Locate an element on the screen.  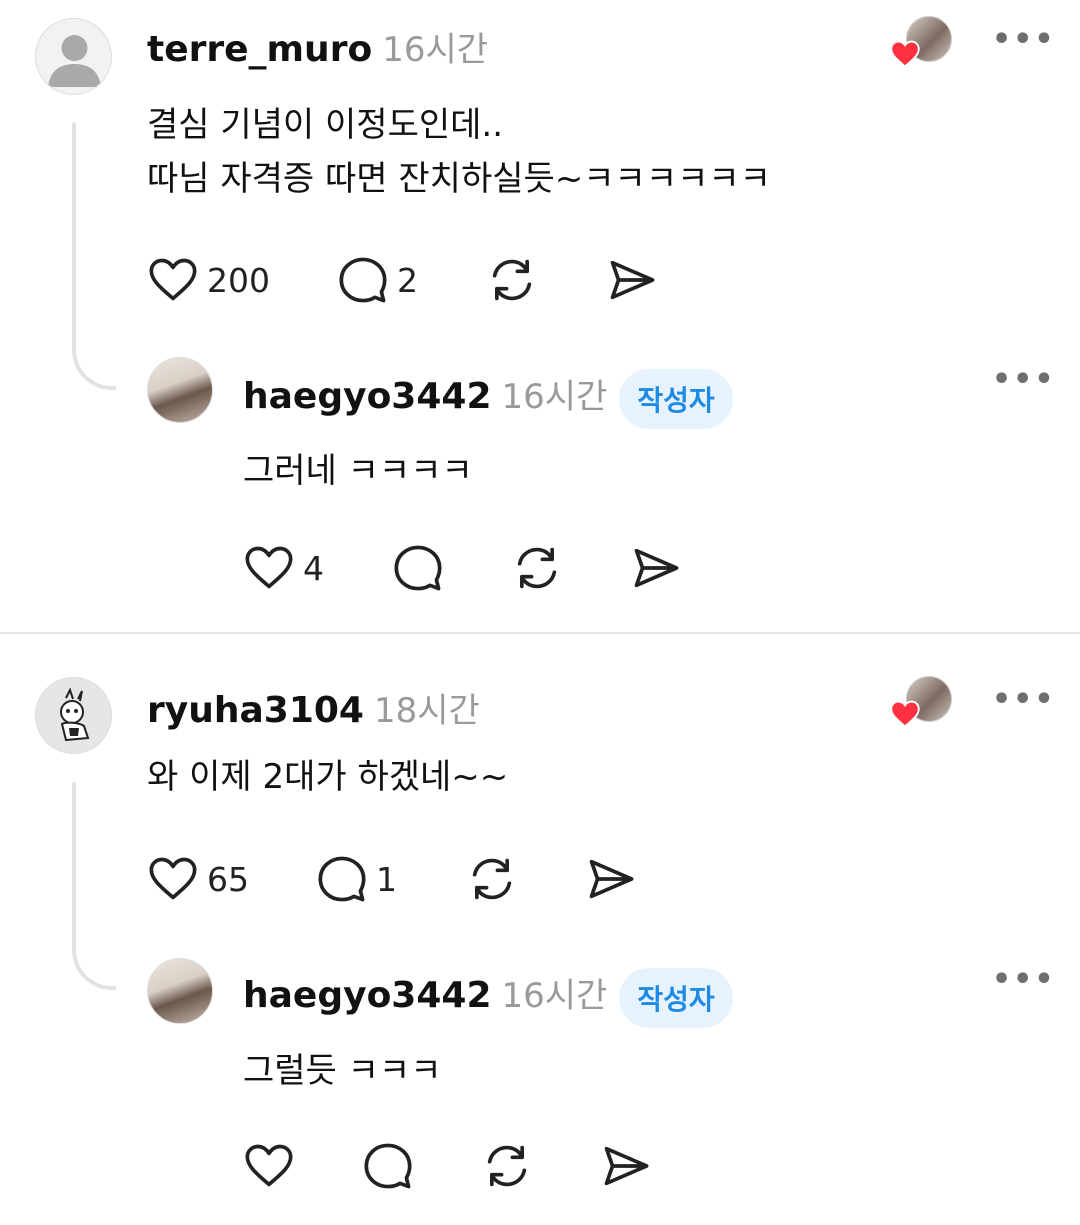
reply-count: 1 is located at coordinates (386, 879).